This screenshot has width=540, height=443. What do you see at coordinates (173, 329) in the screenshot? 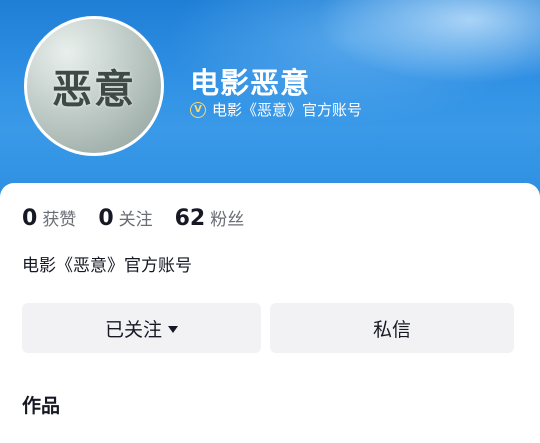
I see `caret-down-icon` at bounding box center [173, 329].